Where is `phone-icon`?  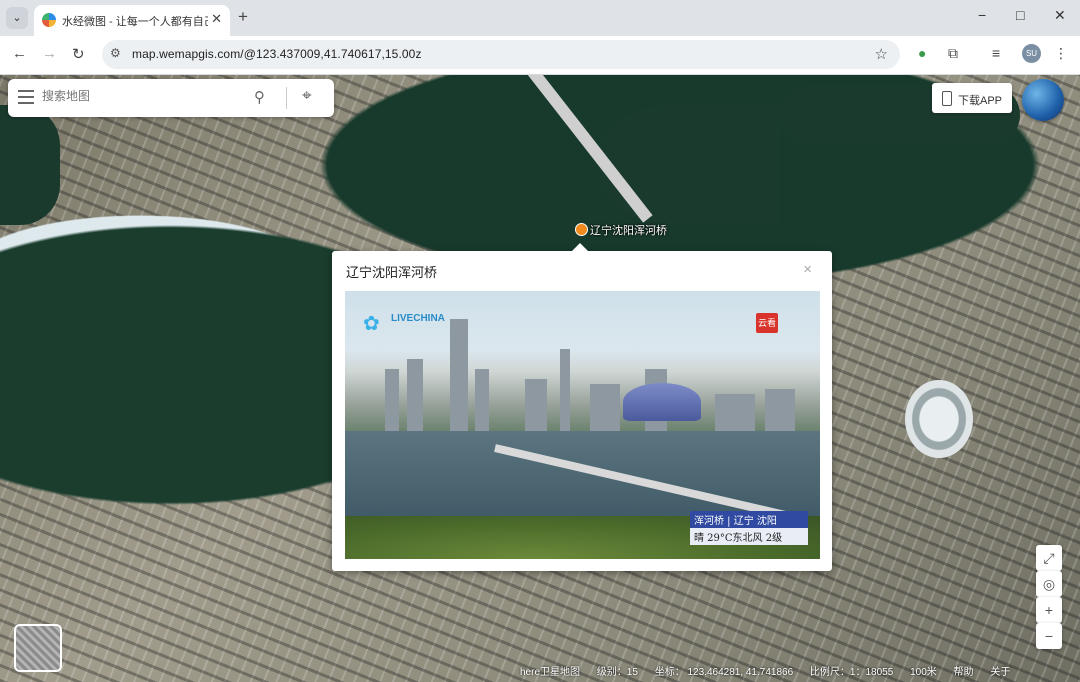
phone-icon is located at coordinates (947, 98).